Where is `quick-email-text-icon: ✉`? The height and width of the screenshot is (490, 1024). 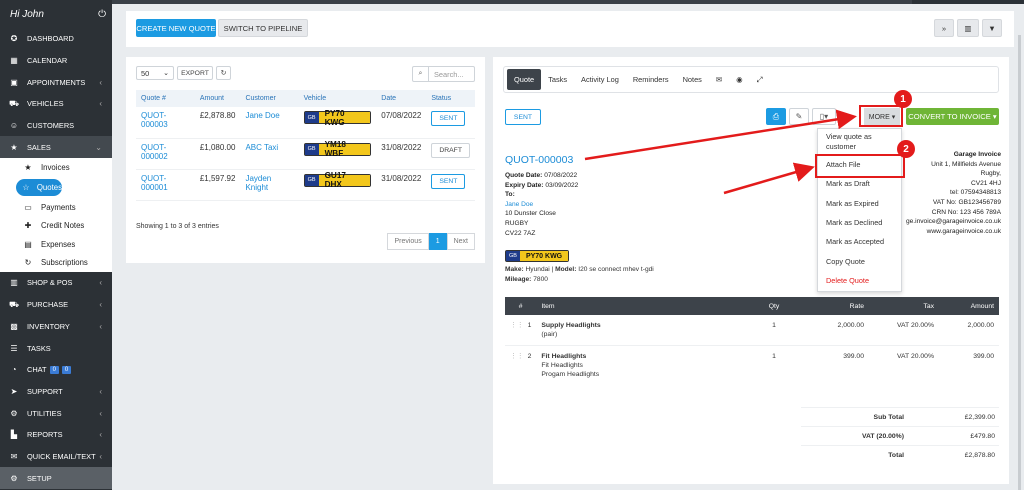
quick-email-text-icon: ✉ is located at coordinates (14, 456).